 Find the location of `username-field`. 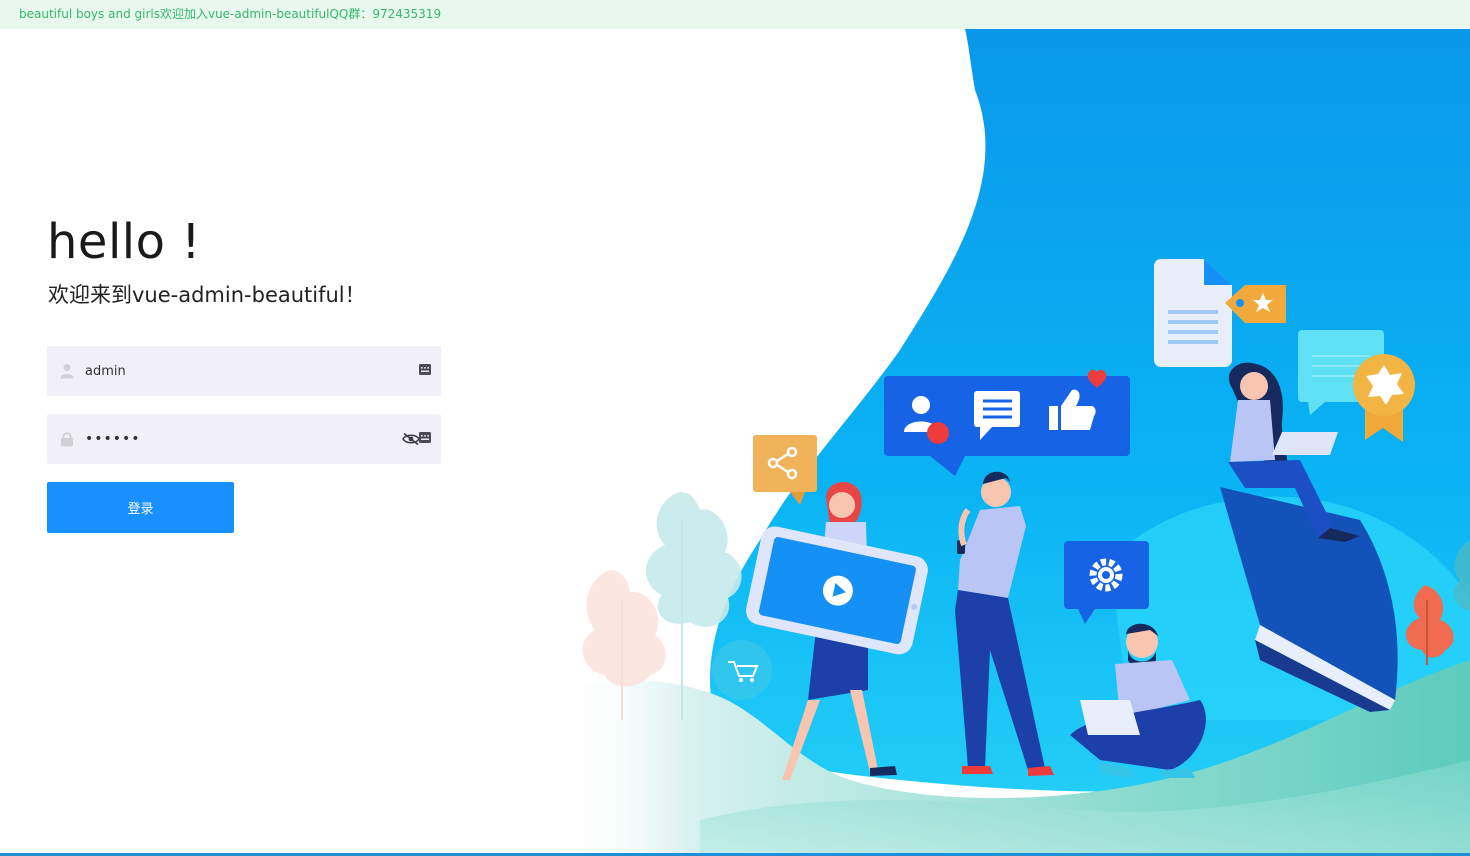

username-field is located at coordinates (244, 371).